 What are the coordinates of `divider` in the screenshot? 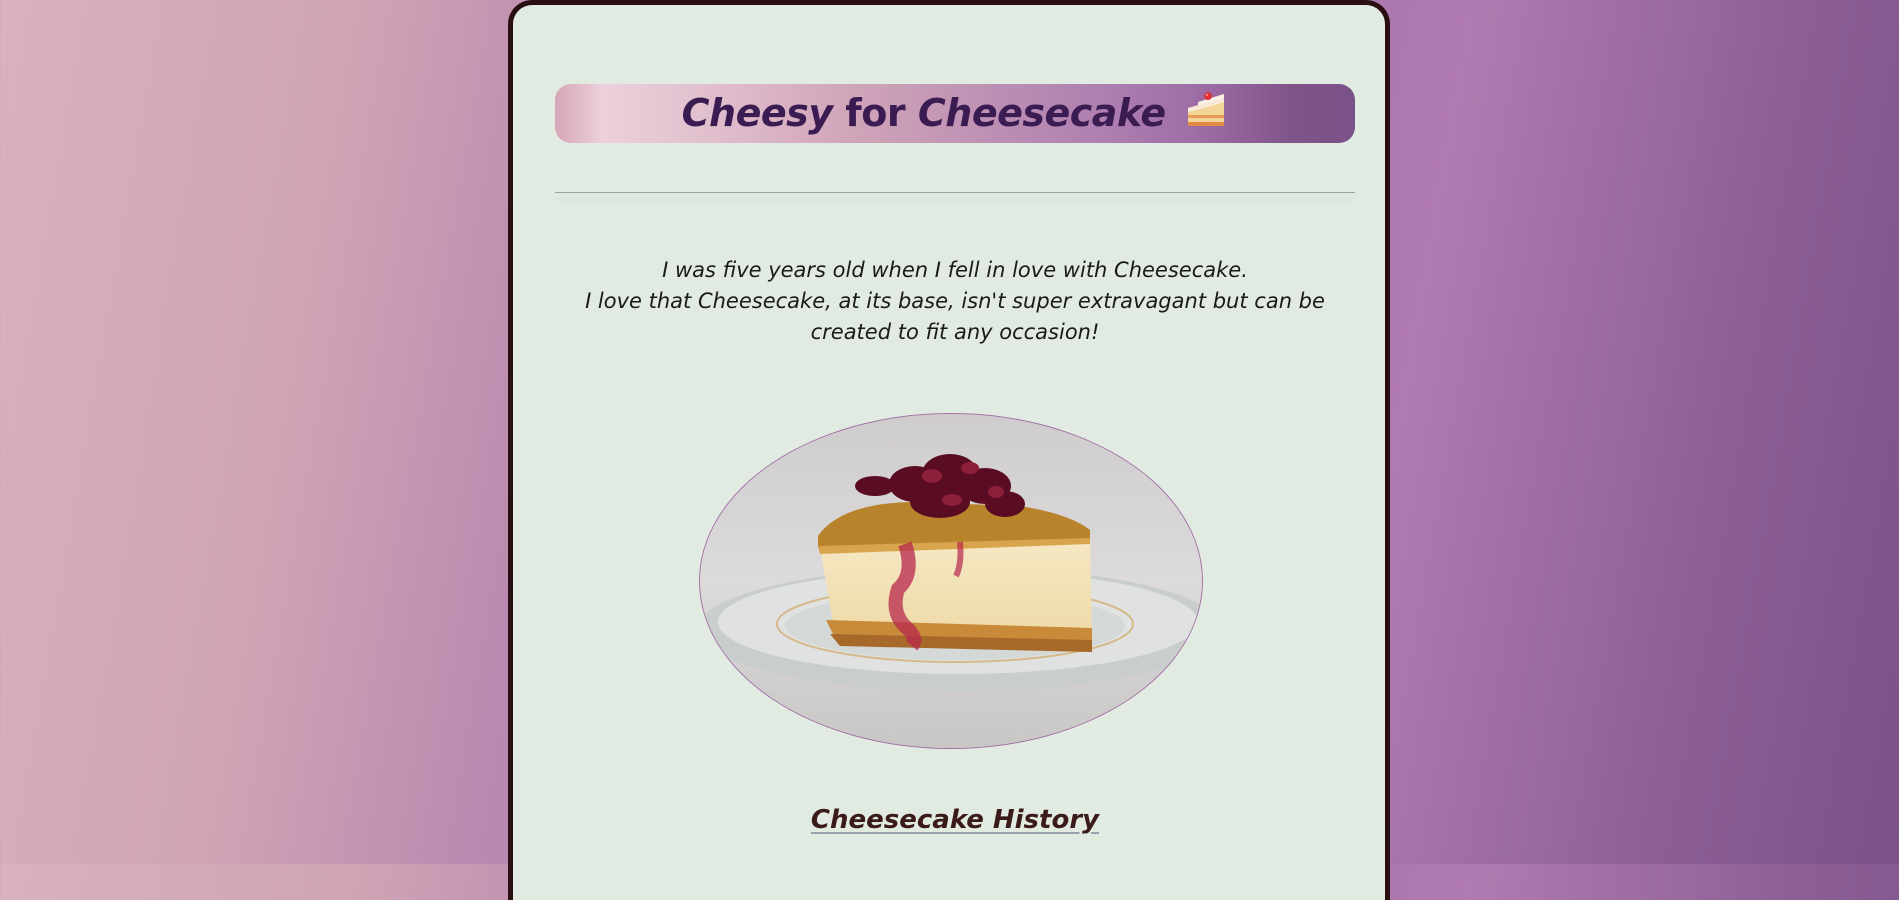 It's located at (955, 192).